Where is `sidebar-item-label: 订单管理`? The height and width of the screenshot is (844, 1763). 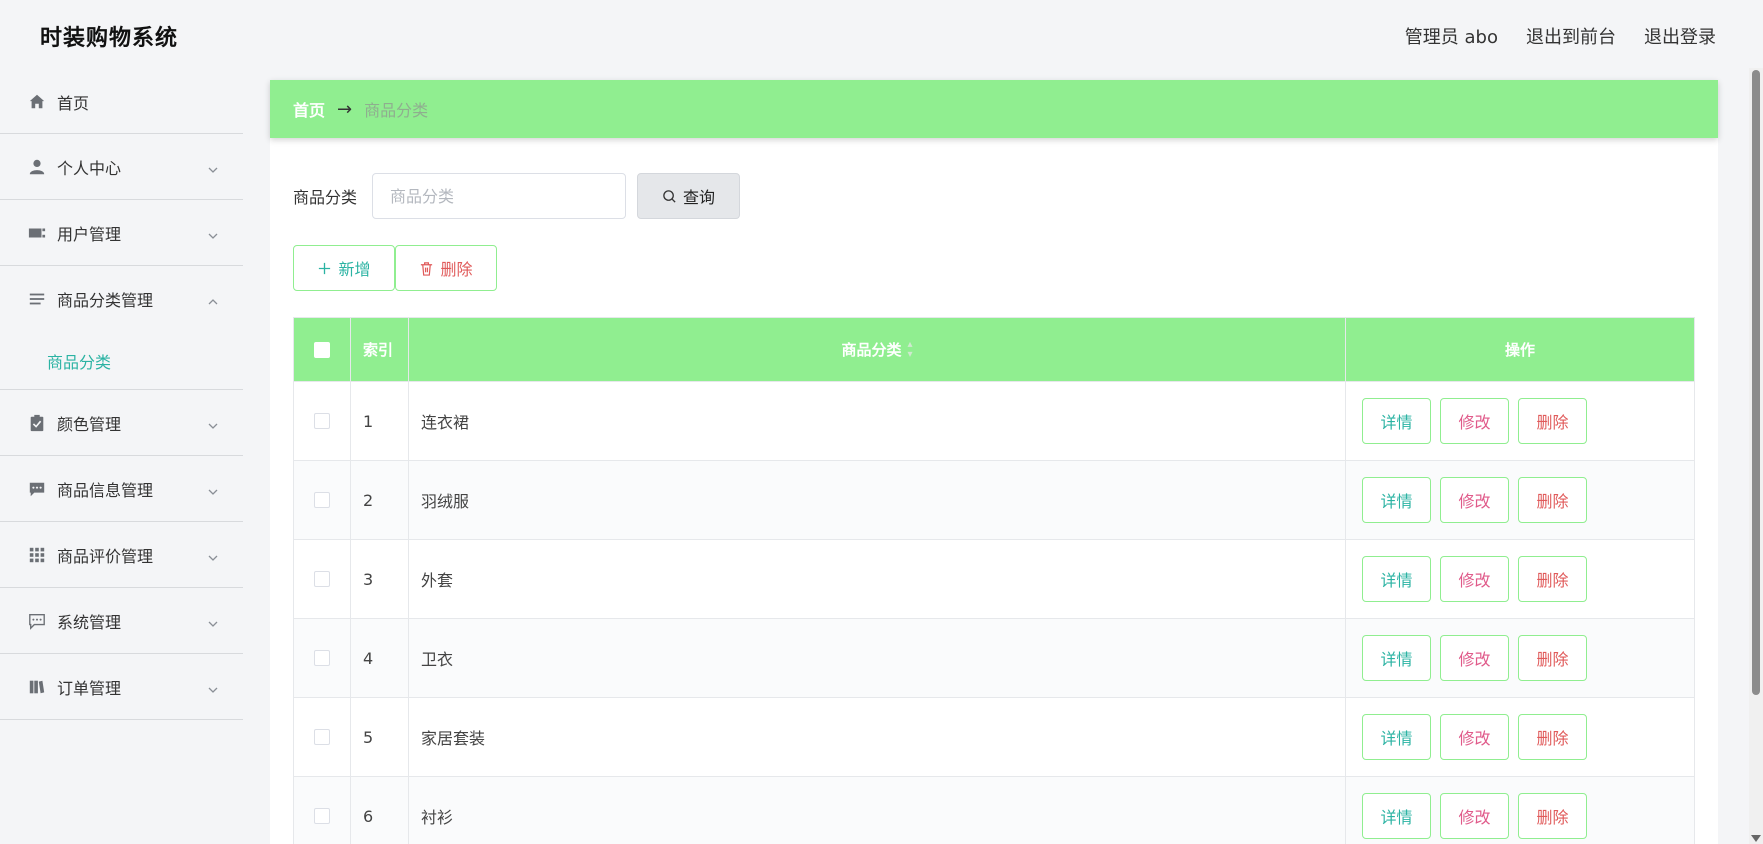 sidebar-item-label: 订单管理 is located at coordinates (89, 688).